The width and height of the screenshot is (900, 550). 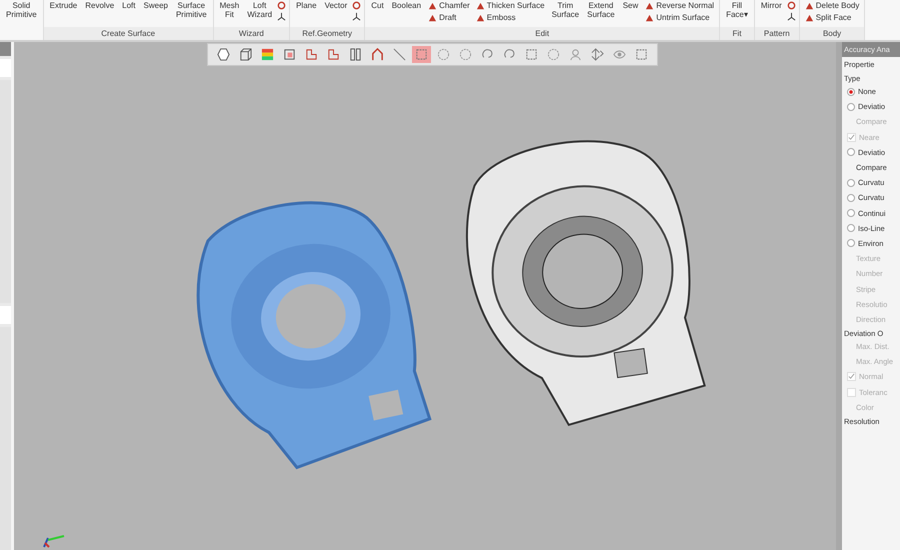 What do you see at coordinates (597, 54) in the screenshot?
I see `vertical-arrows-icon` at bounding box center [597, 54].